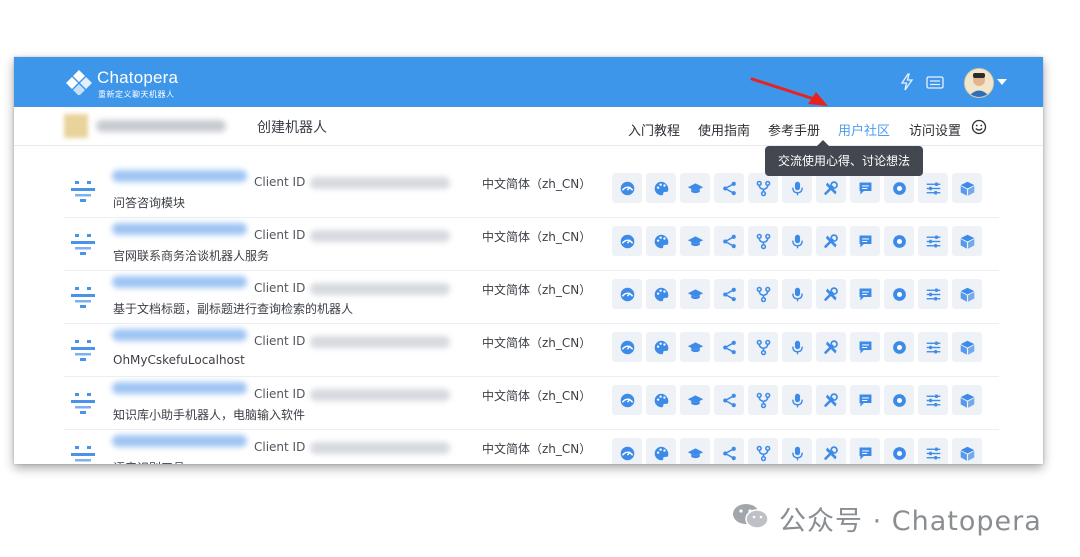 This screenshot has width=1080, height=557. I want to click on lightning-icon, so click(907, 82).